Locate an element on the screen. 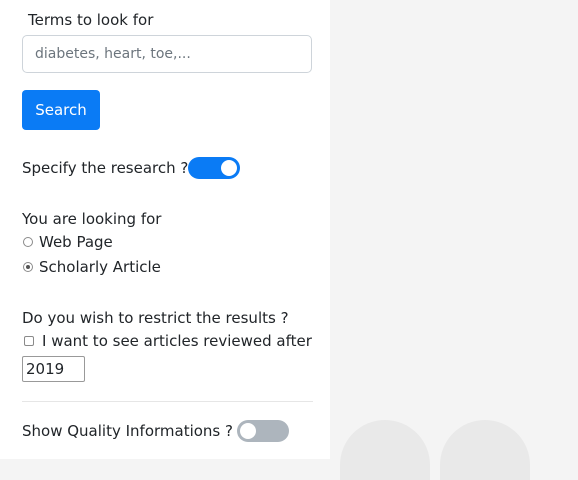 This screenshot has height=480, width=578. reviewed-after-checkbox is located at coordinates (29, 341).